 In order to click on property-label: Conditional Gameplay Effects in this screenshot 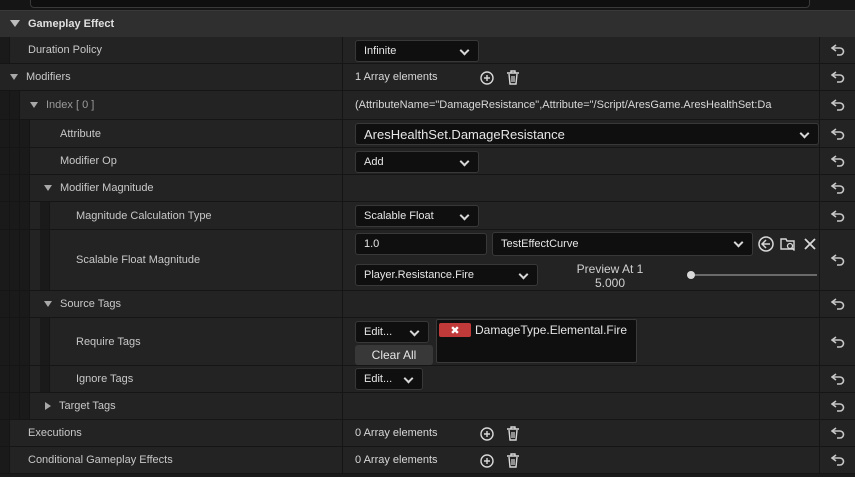, I will do `click(100, 460)`.